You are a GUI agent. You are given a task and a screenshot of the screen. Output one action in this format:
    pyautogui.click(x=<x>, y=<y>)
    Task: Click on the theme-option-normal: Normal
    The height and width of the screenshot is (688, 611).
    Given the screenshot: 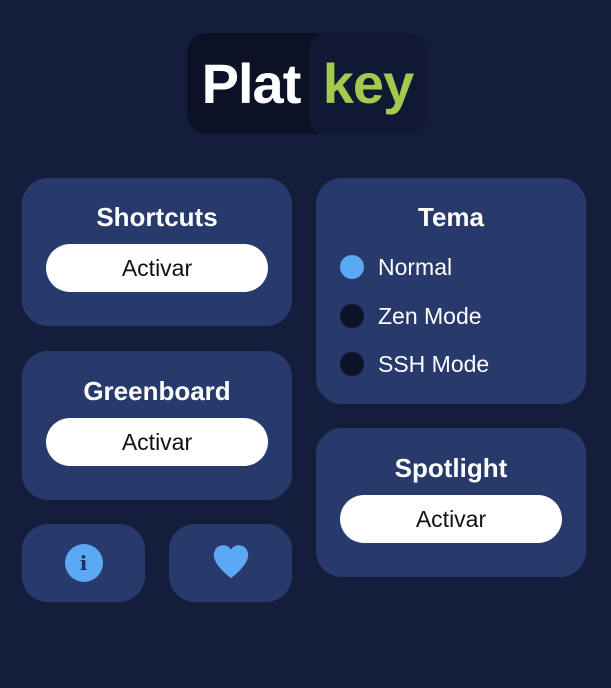 What is the action you would take?
    pyautogui.click(x=396, y=267)
    